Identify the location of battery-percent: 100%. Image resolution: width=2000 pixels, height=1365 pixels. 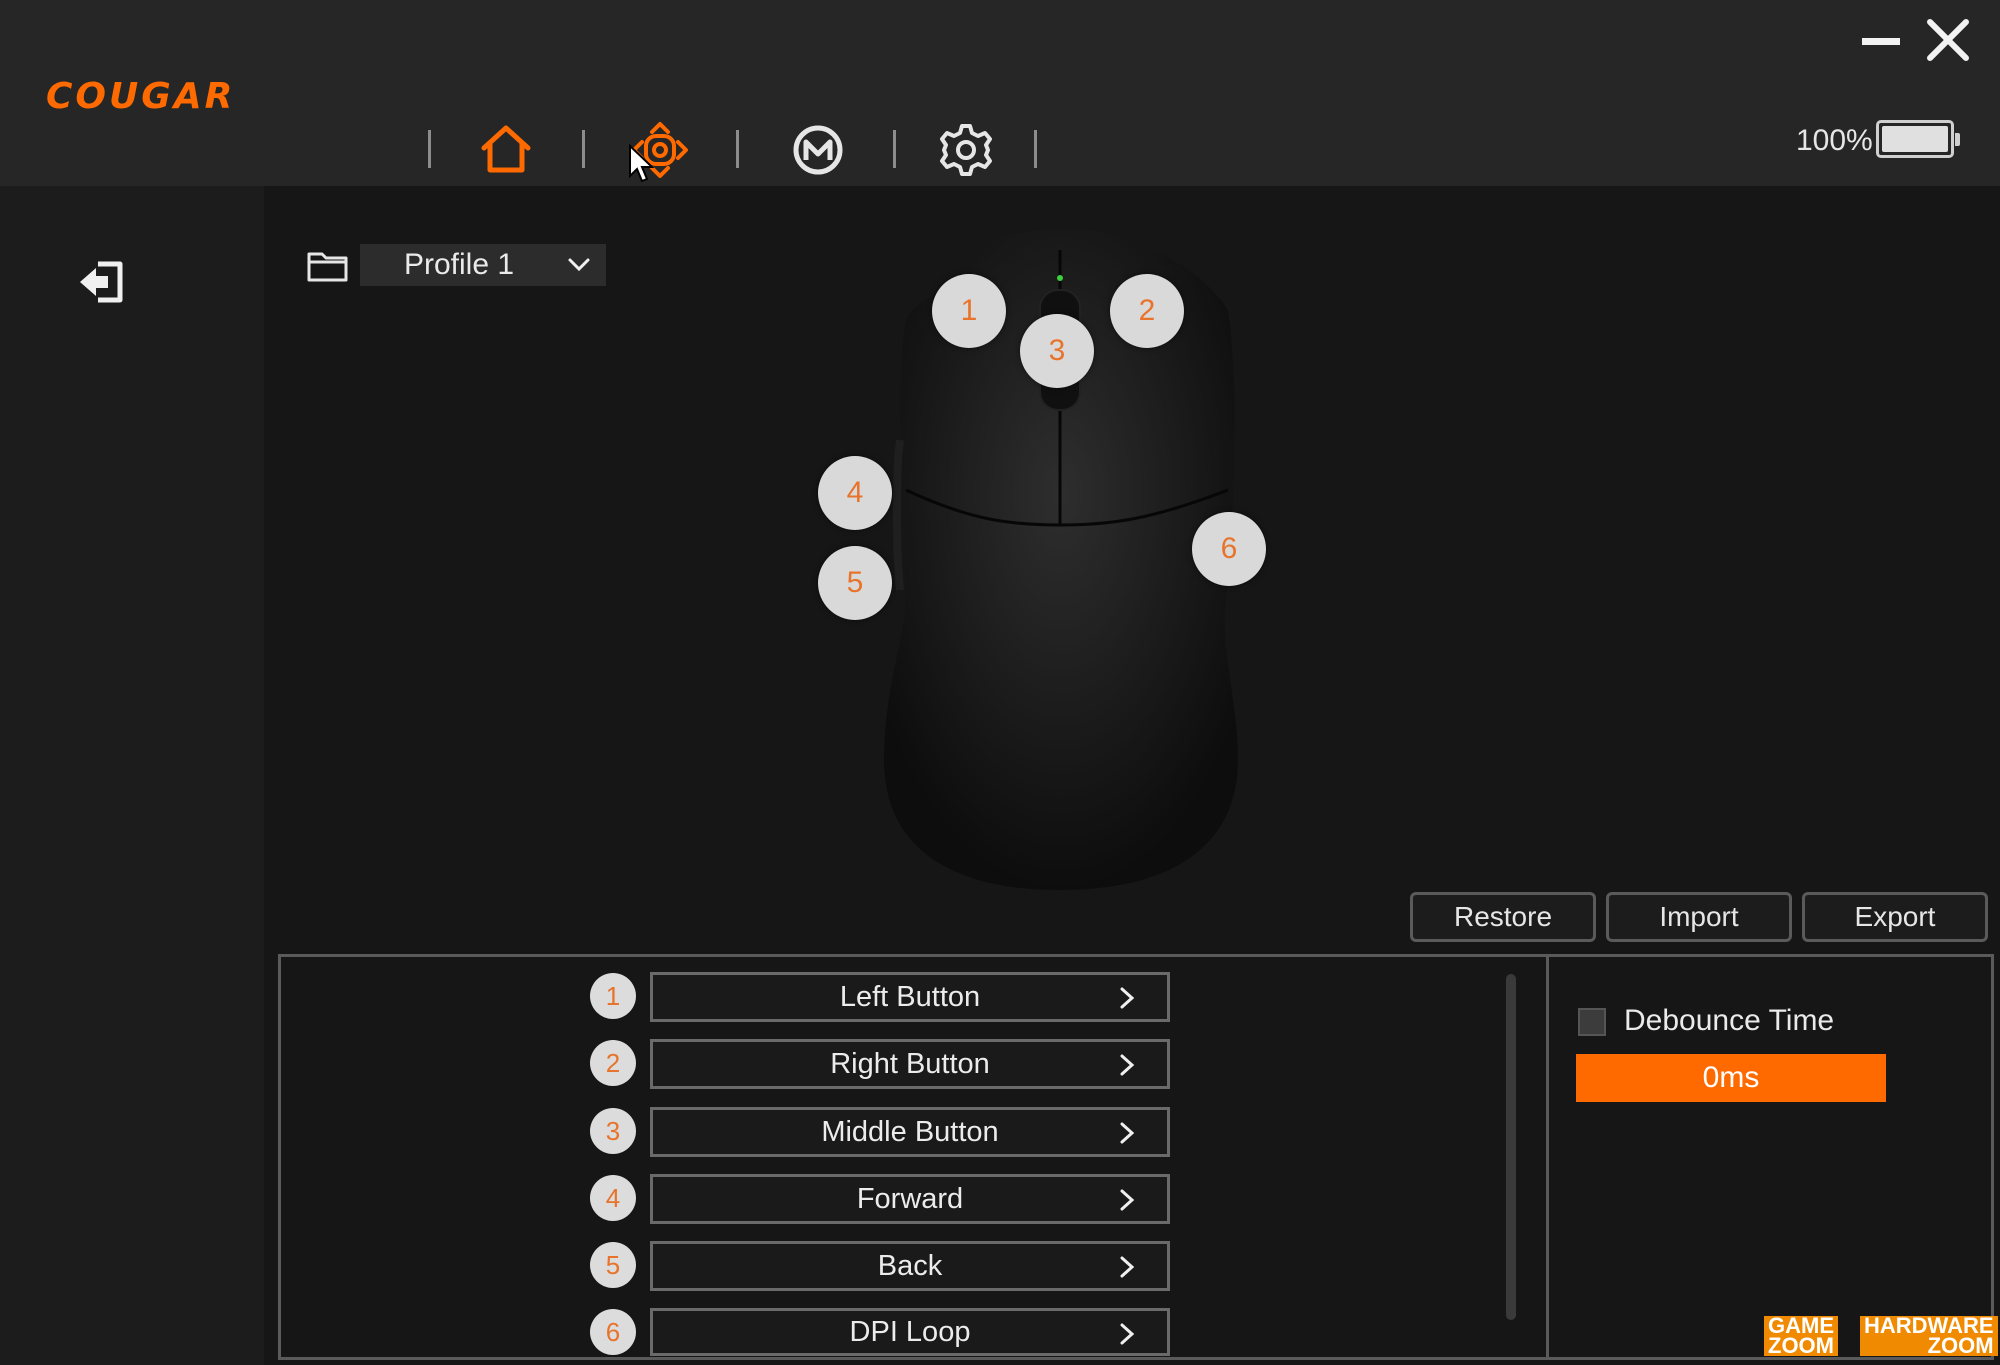
(1834, 140).